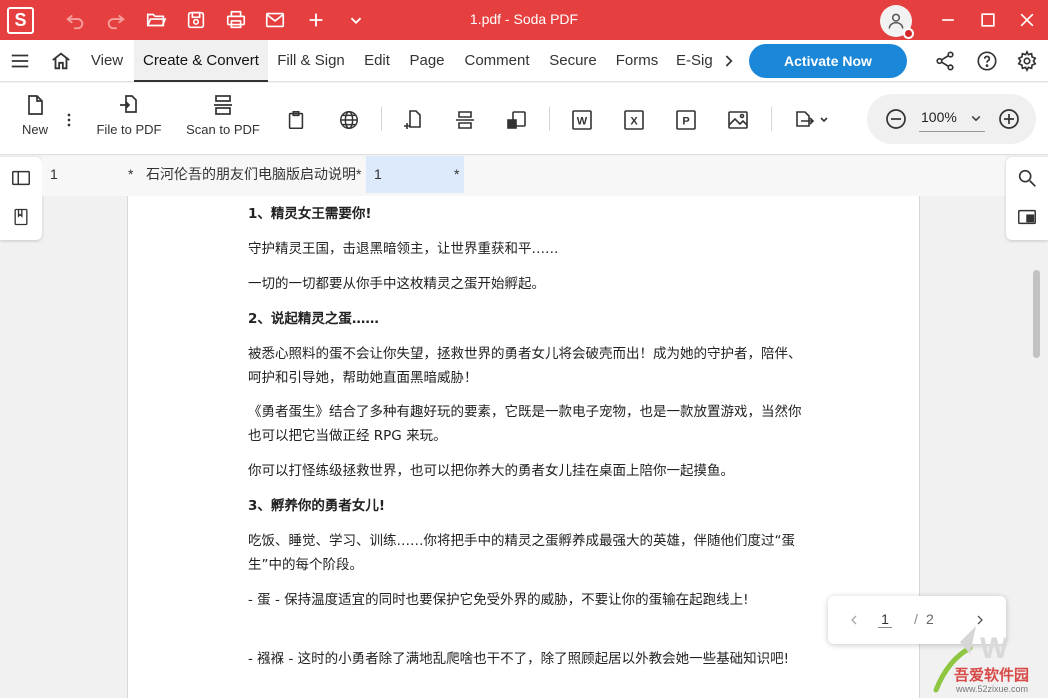  Describe the element at coordinates (1027, 61) in the screenshot. I see `settings-gear-icon` at that location.